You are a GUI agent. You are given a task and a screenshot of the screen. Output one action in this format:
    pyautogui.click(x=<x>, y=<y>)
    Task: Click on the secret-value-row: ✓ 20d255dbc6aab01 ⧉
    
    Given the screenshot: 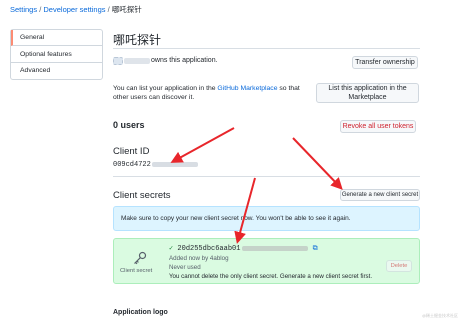 What is the action you would take?
    pyautogui.click(x=243, y=248)
    